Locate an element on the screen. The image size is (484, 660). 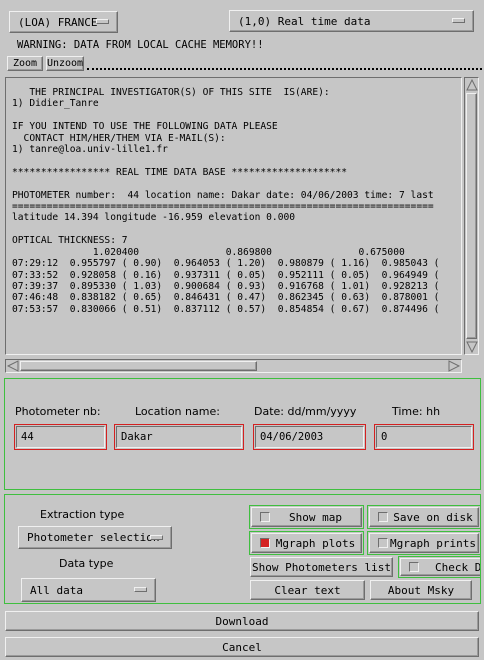
extraction-type-label: Extraction type is located at coordinates (82, 514).